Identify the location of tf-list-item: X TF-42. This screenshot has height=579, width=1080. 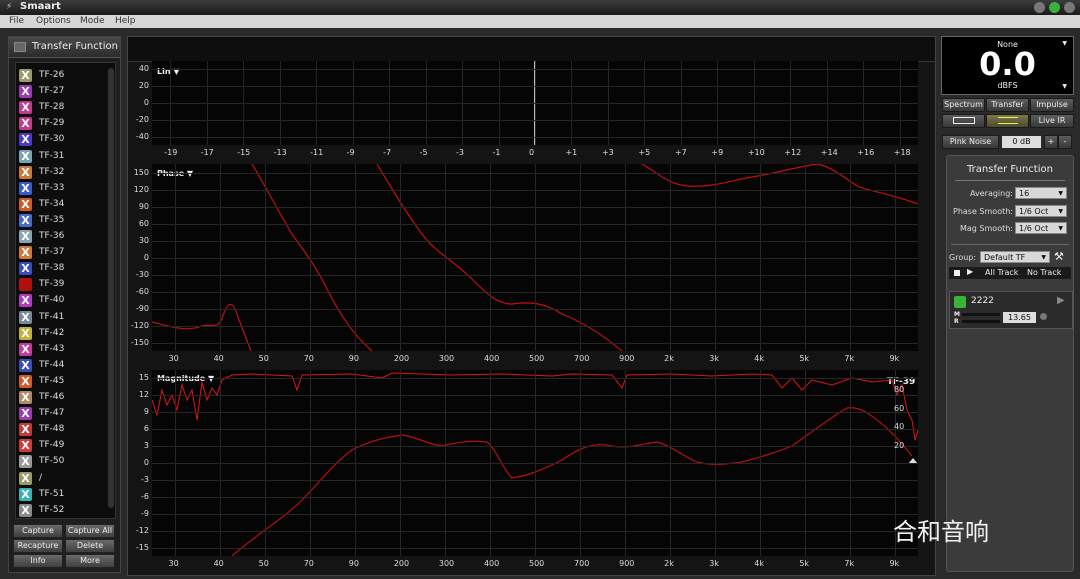
(60, 333).